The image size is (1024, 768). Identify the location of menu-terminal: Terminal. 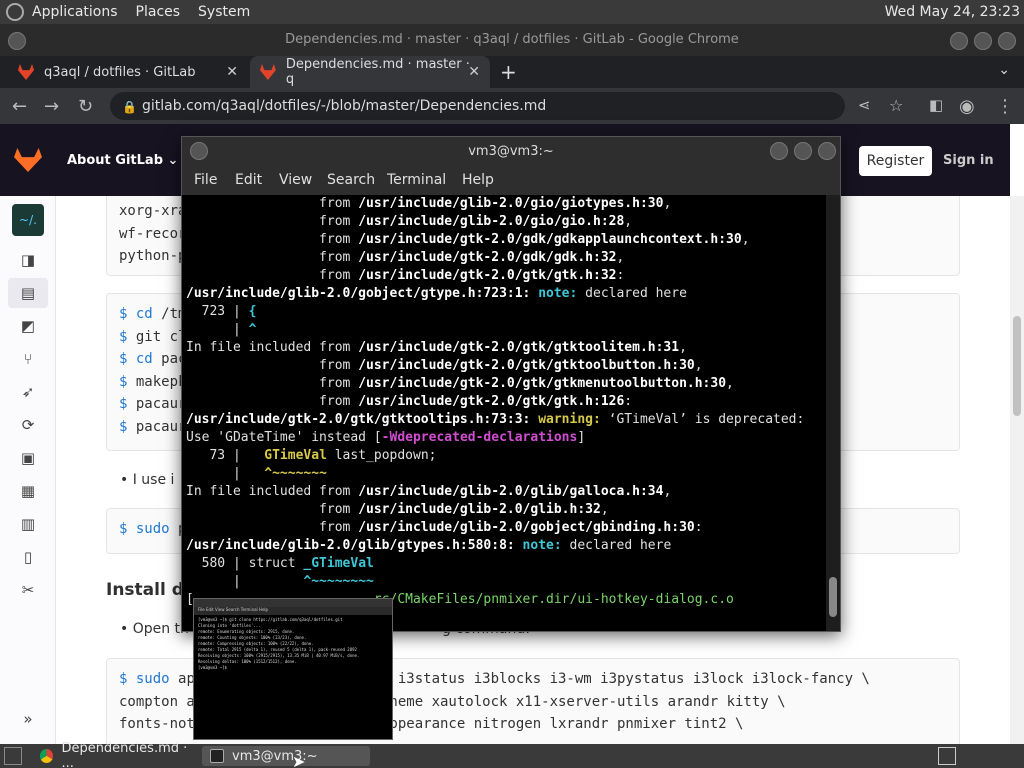
(416, 180).